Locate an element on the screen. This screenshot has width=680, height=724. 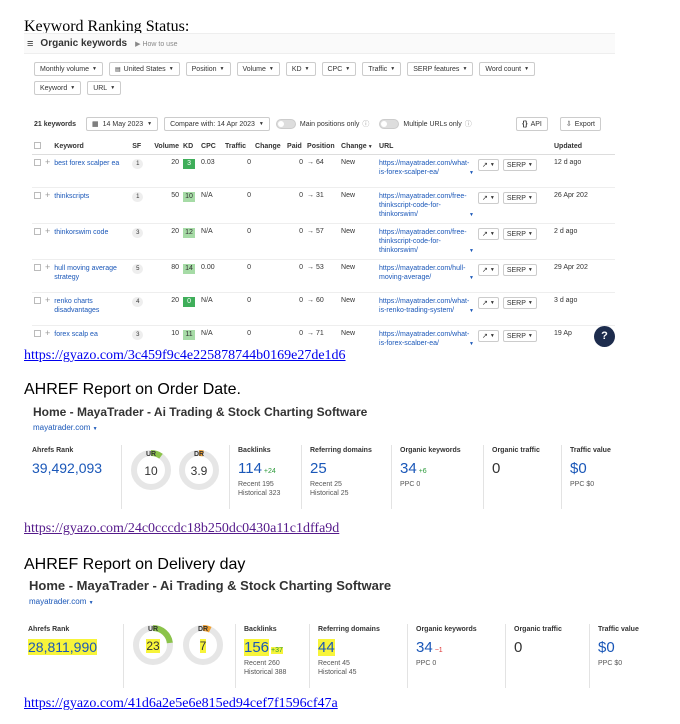
keyword-link: hull moving average strategy is located at coordinates (90, 273).